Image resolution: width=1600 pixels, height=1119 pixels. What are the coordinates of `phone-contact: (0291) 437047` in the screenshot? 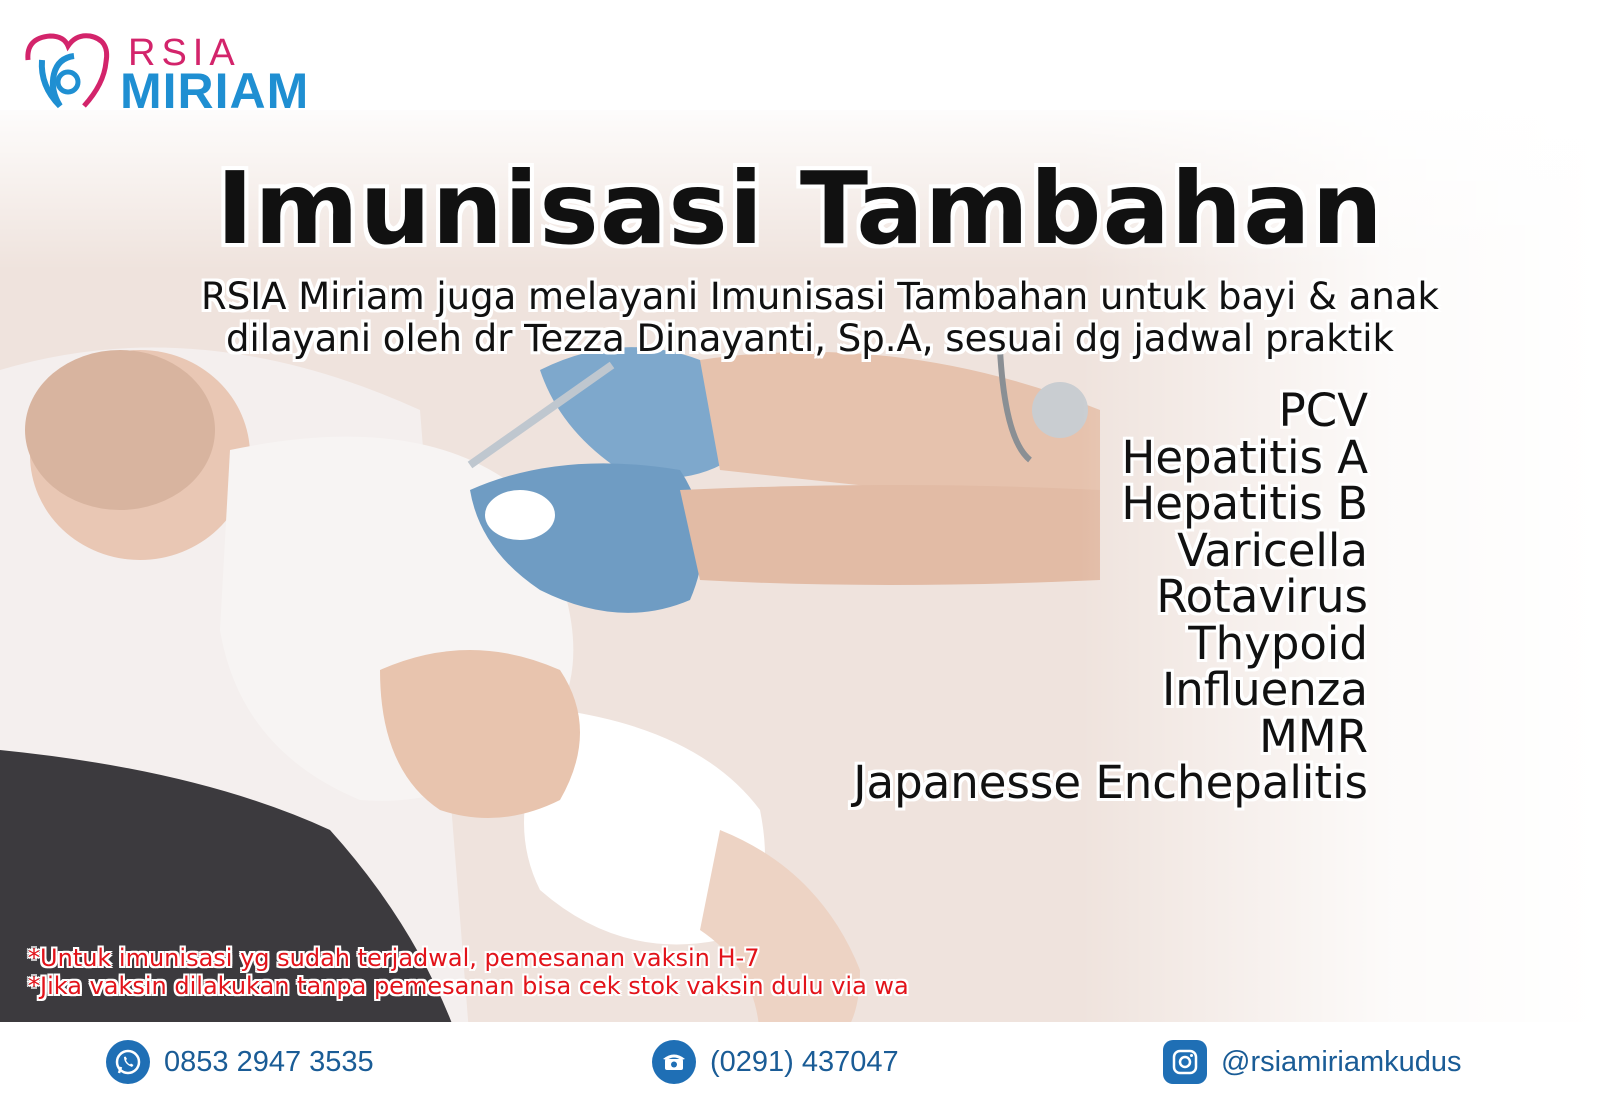 It's located at (775, 1062).